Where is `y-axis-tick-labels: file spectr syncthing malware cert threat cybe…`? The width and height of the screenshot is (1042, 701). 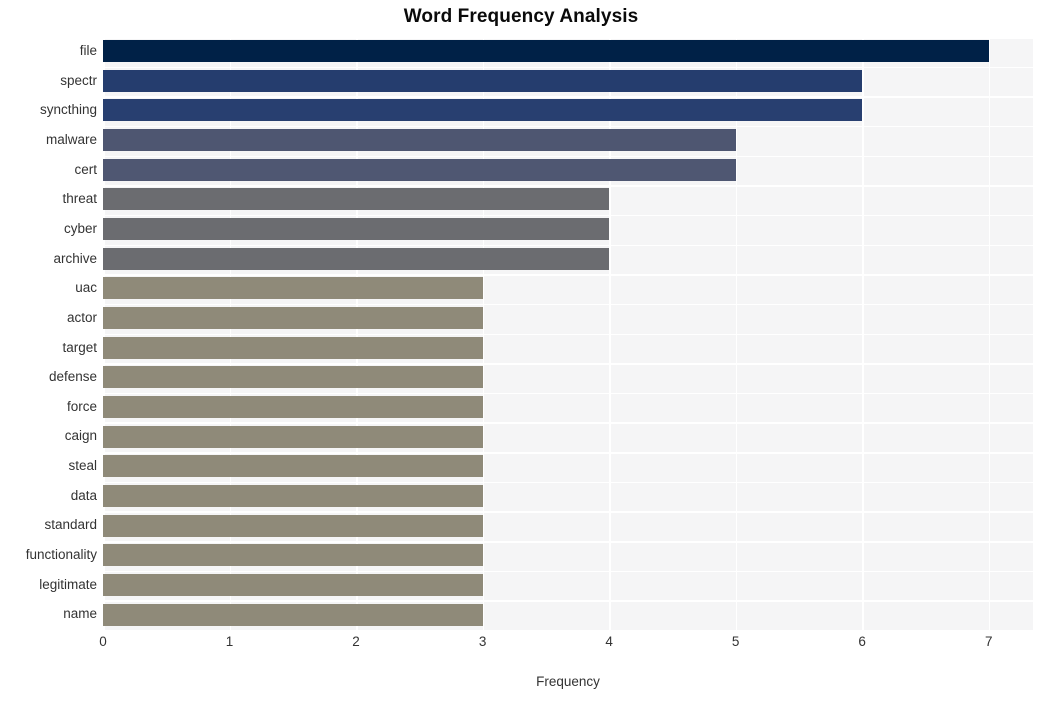 y-axis-tick-labels: file spectr syncthing malware cert threat cybe… is located at coordinates (48, 333).